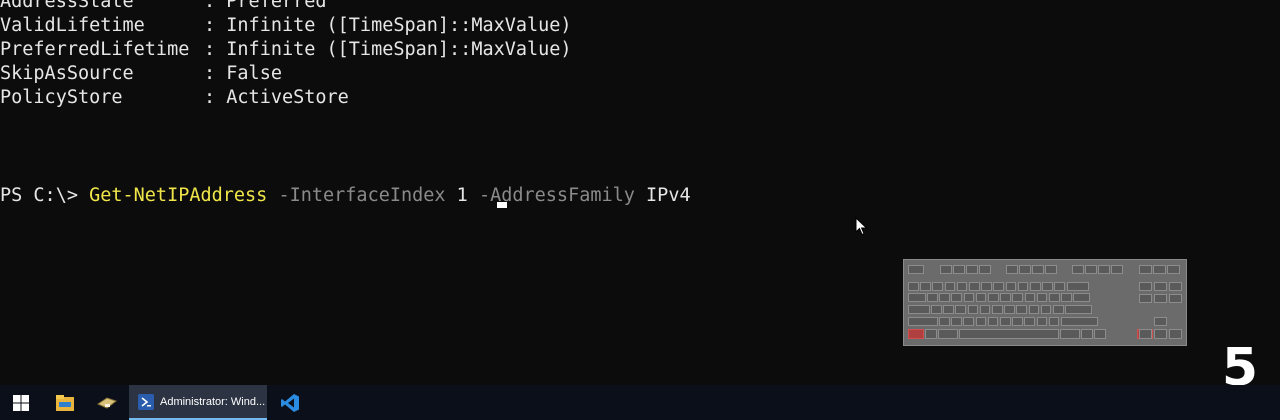  Describe the element at coordinates (502, 205) in the screenshot. I see `text-cursor` at that location.